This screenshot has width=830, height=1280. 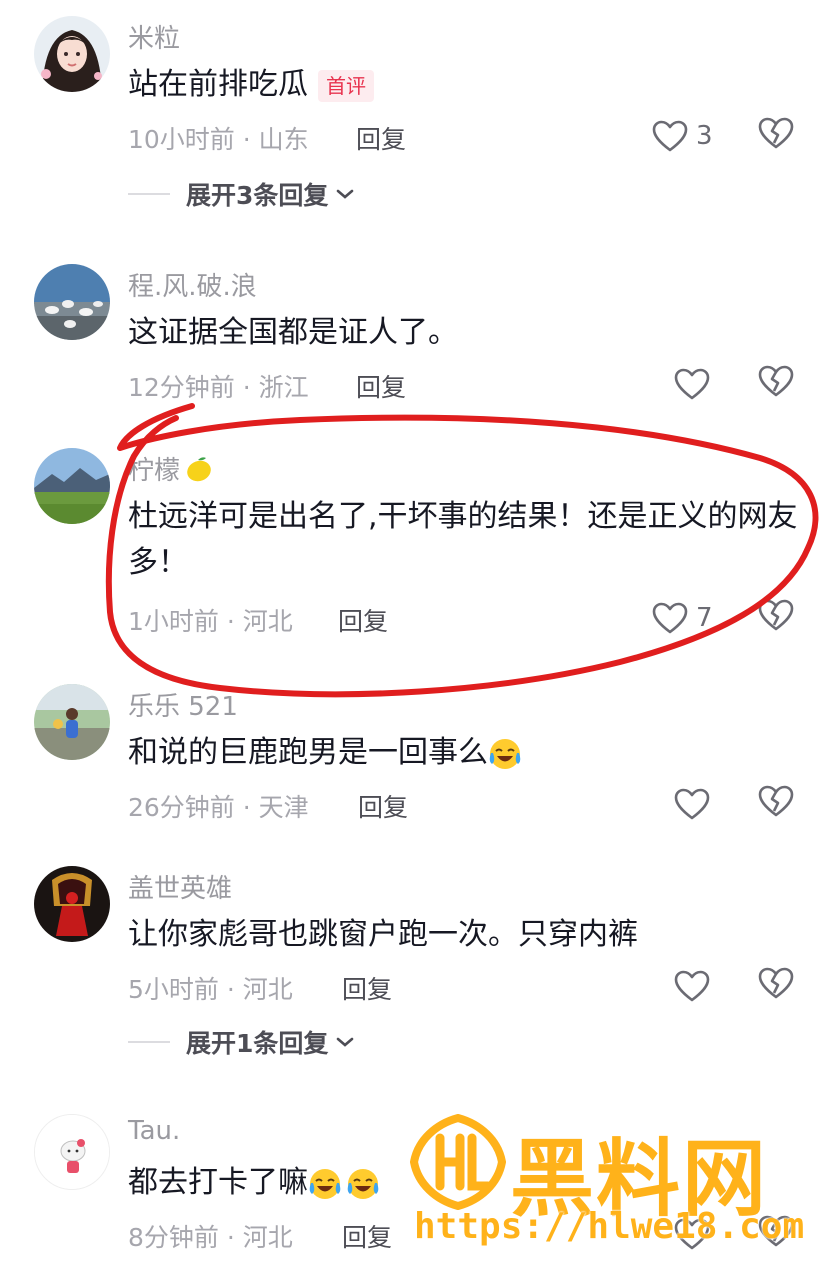 I want to click on comment-text: 让你家彪哥也跳窗户跑一次。只穿内裤, so click(x=383, y=934).